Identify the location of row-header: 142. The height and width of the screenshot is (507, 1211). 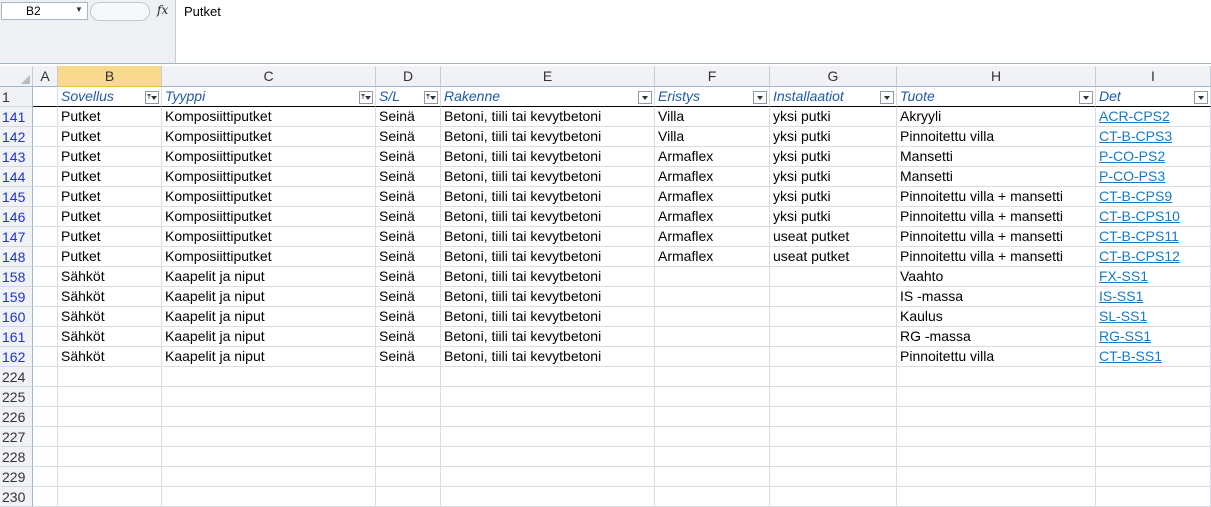
(16, 137).